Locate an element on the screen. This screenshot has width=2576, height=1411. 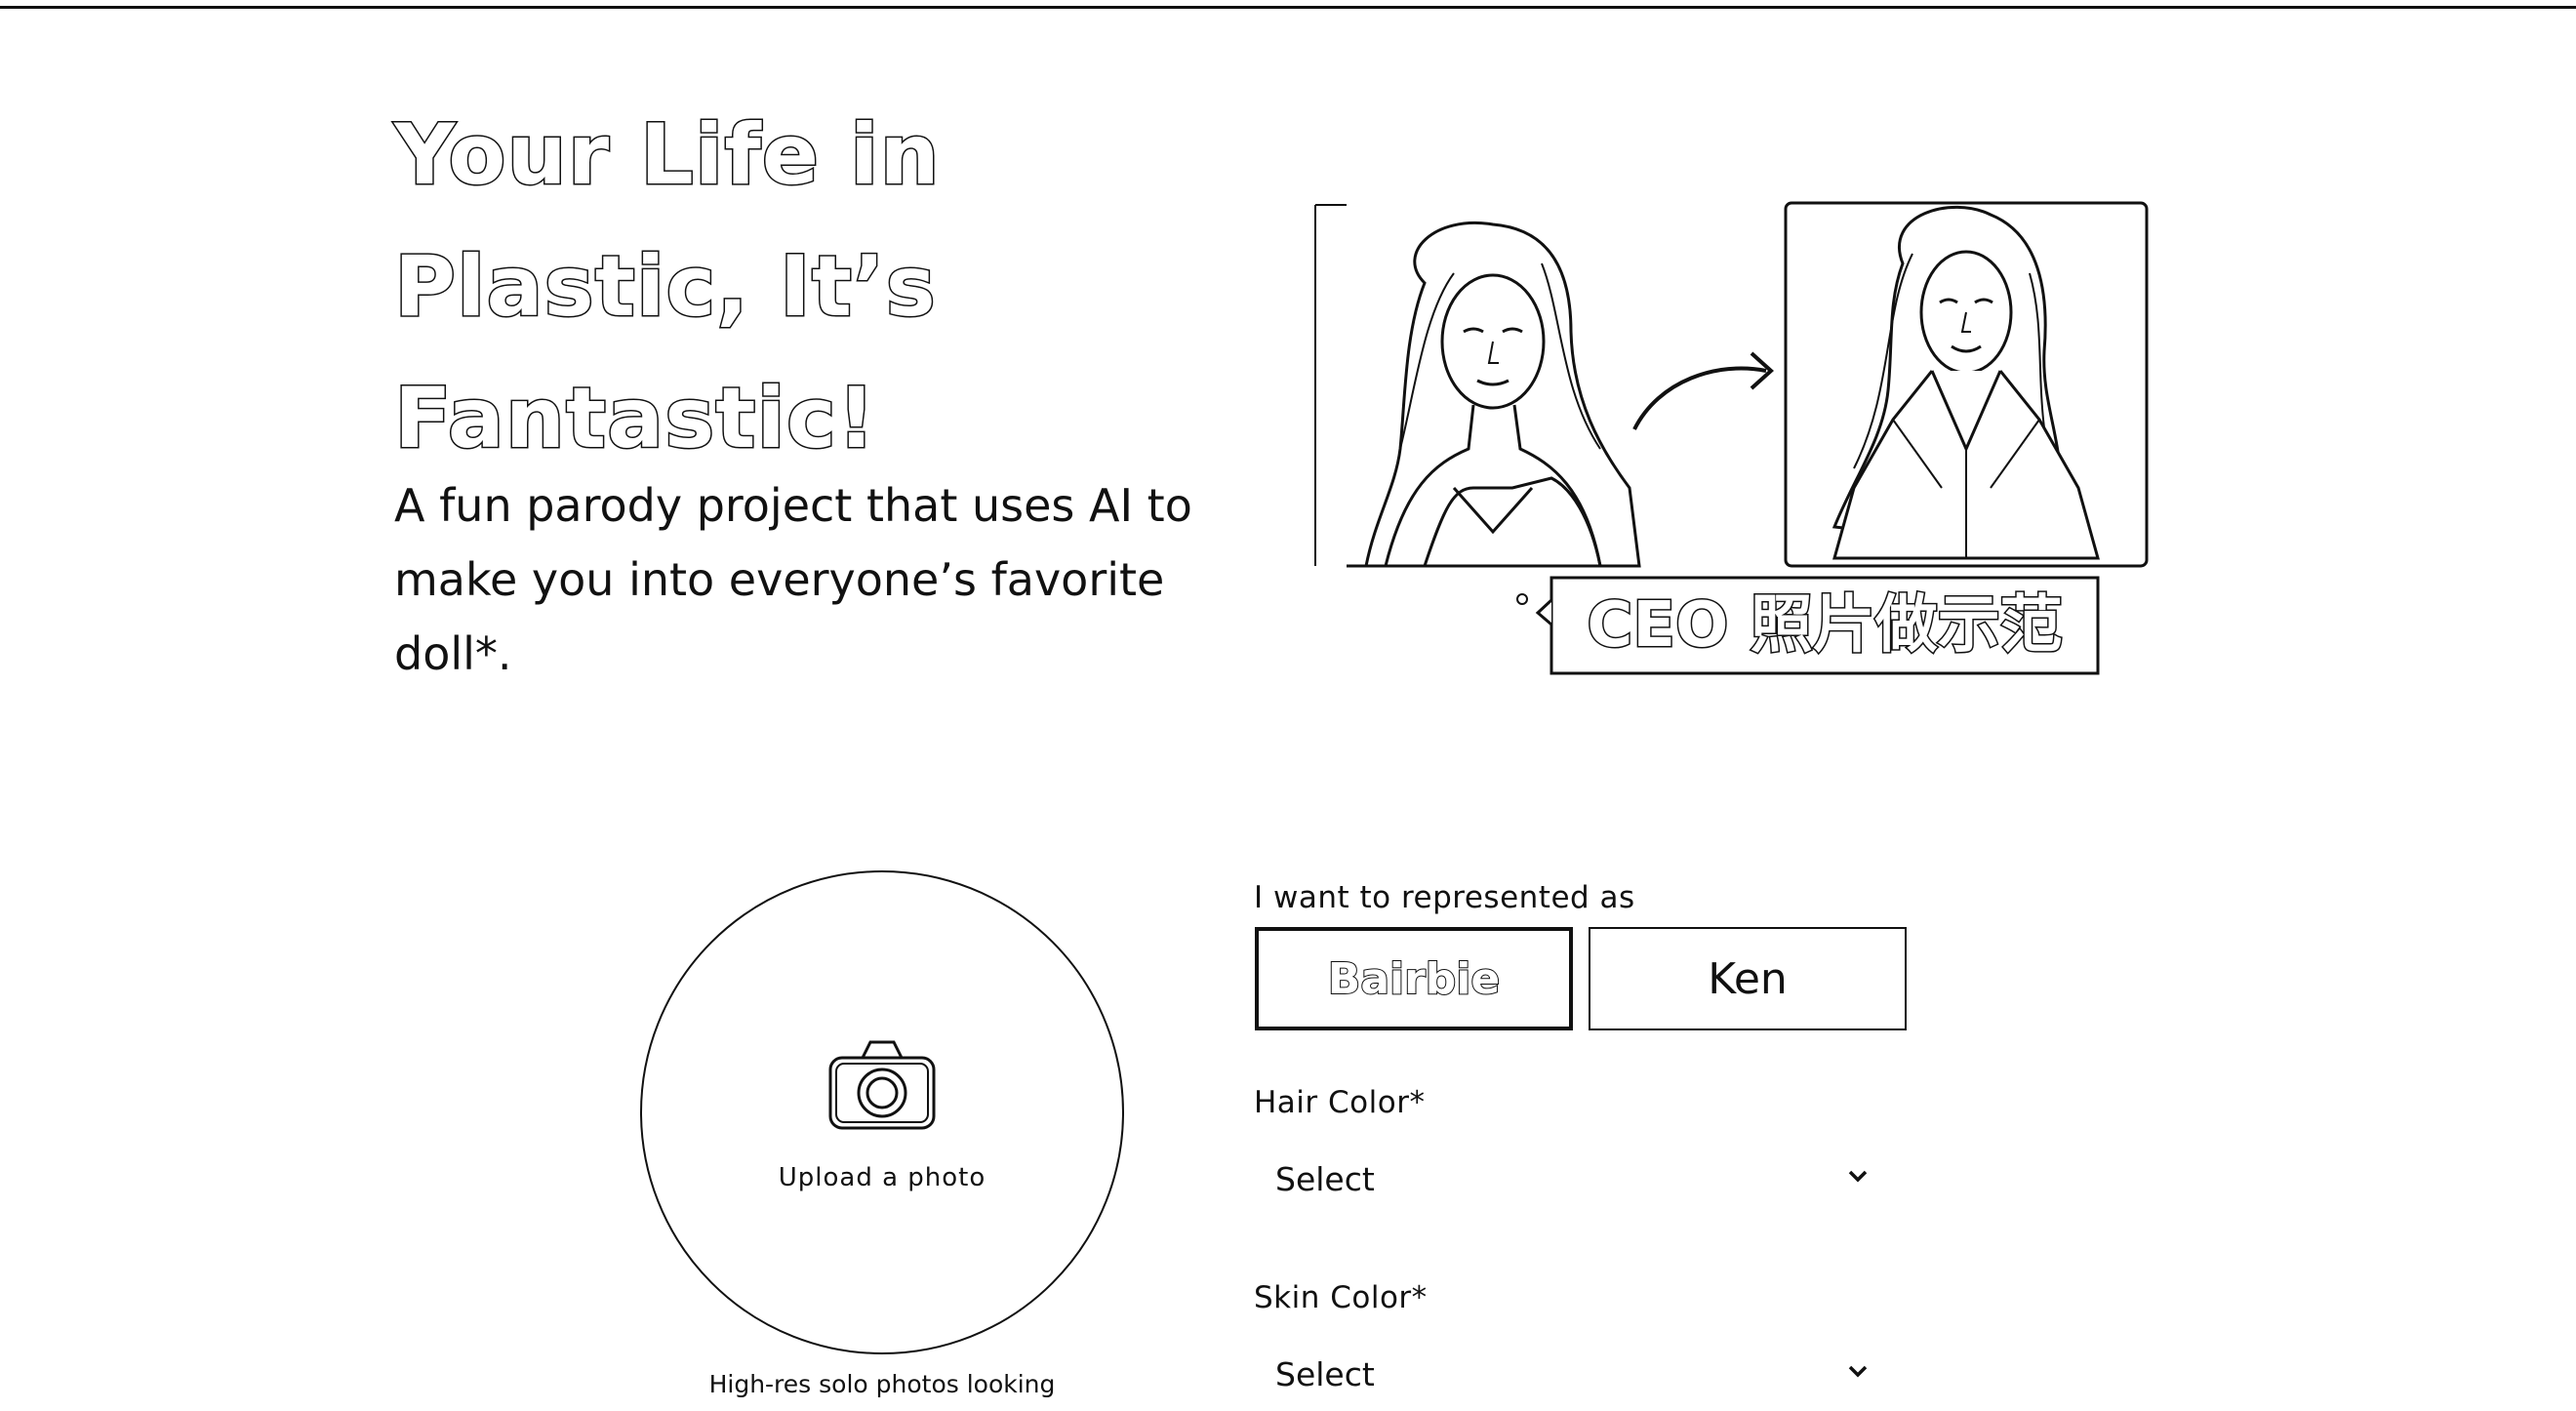
represent-label: I want to represented as is located at coordinates (1444, 897).